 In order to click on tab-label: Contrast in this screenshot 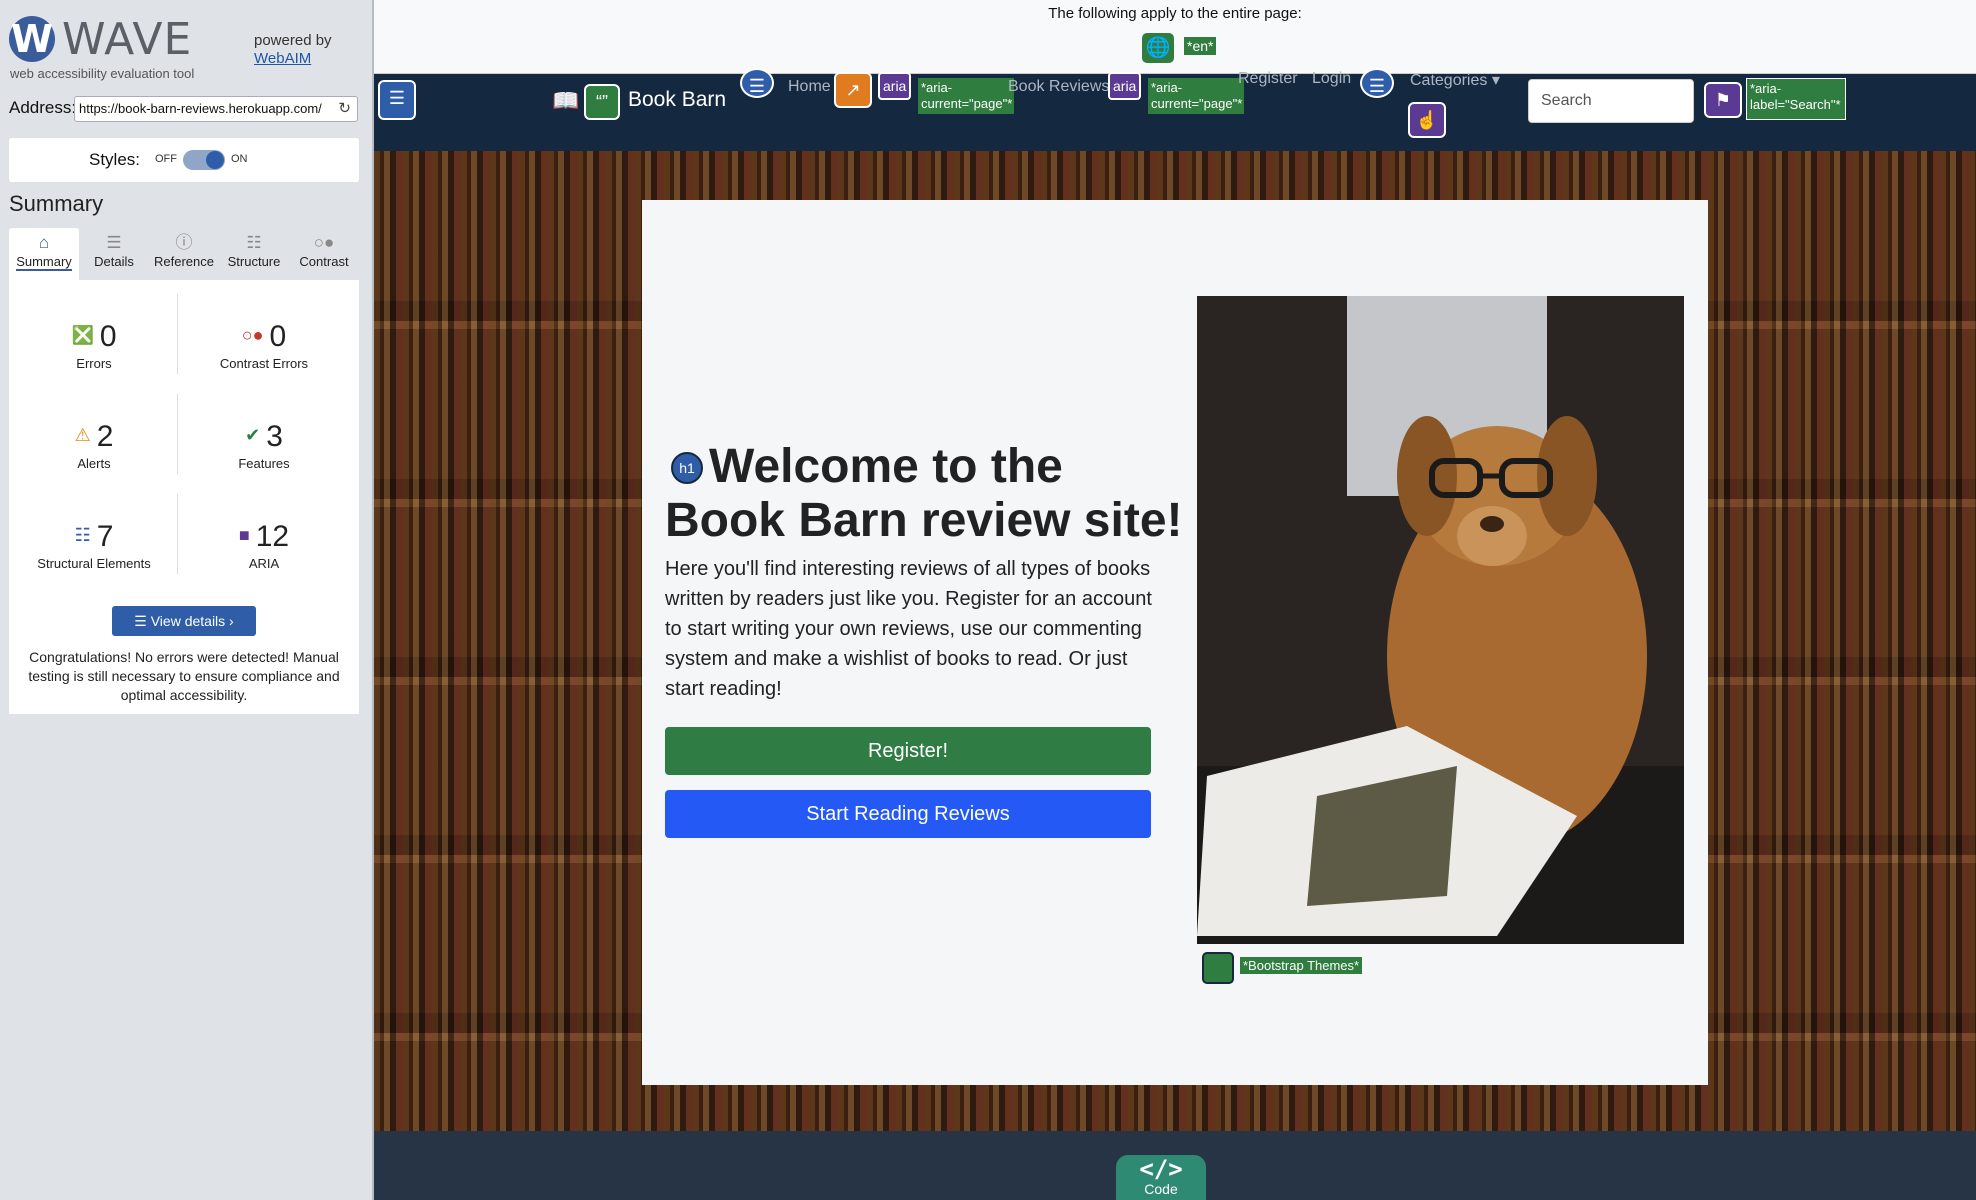, I will do `click(324, 261)`.